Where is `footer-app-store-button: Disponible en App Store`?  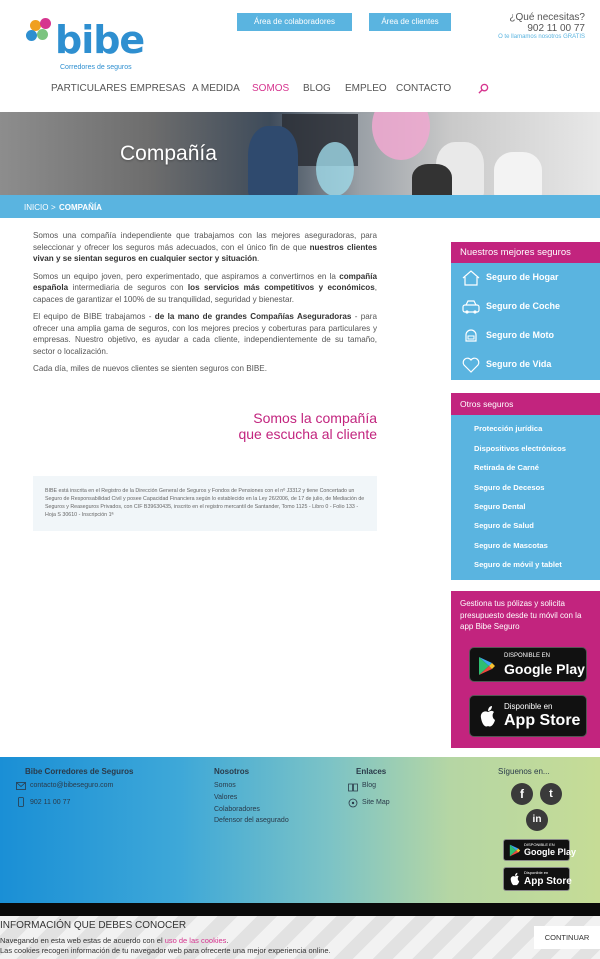 footer-app-store-button: Disponible en App Store is located at coordinates (537, 879).